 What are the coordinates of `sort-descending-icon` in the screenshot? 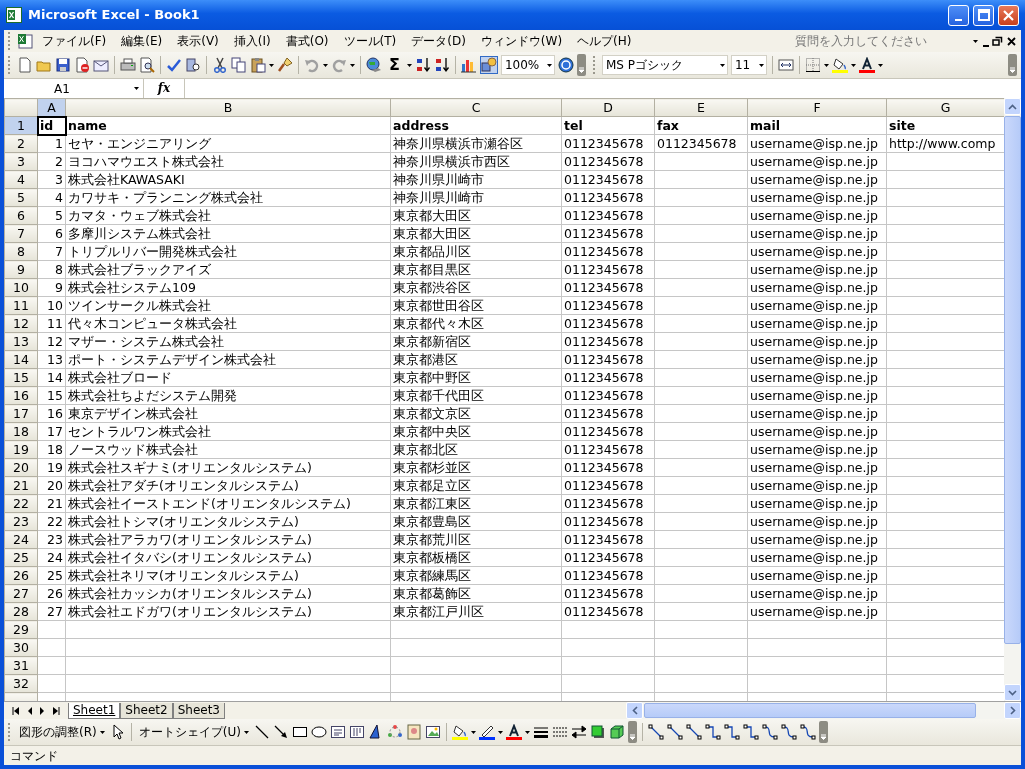 It's located at (441, 65).